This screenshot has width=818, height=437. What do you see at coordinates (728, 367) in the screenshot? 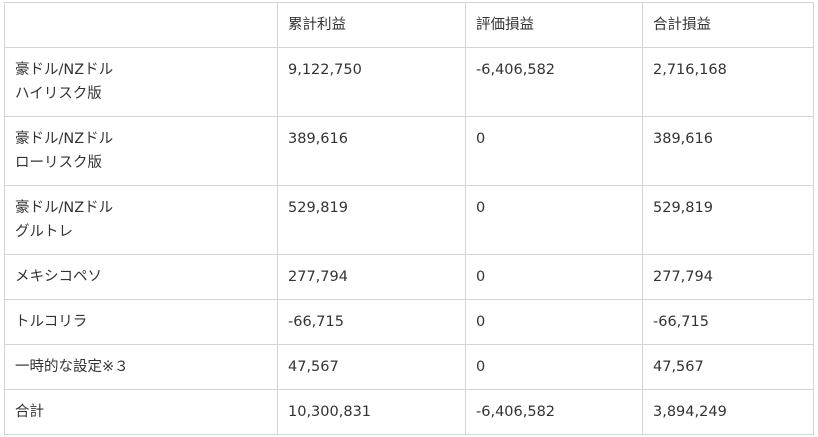
I see `cell-total: 47,567` at bounding box center [728, 367].